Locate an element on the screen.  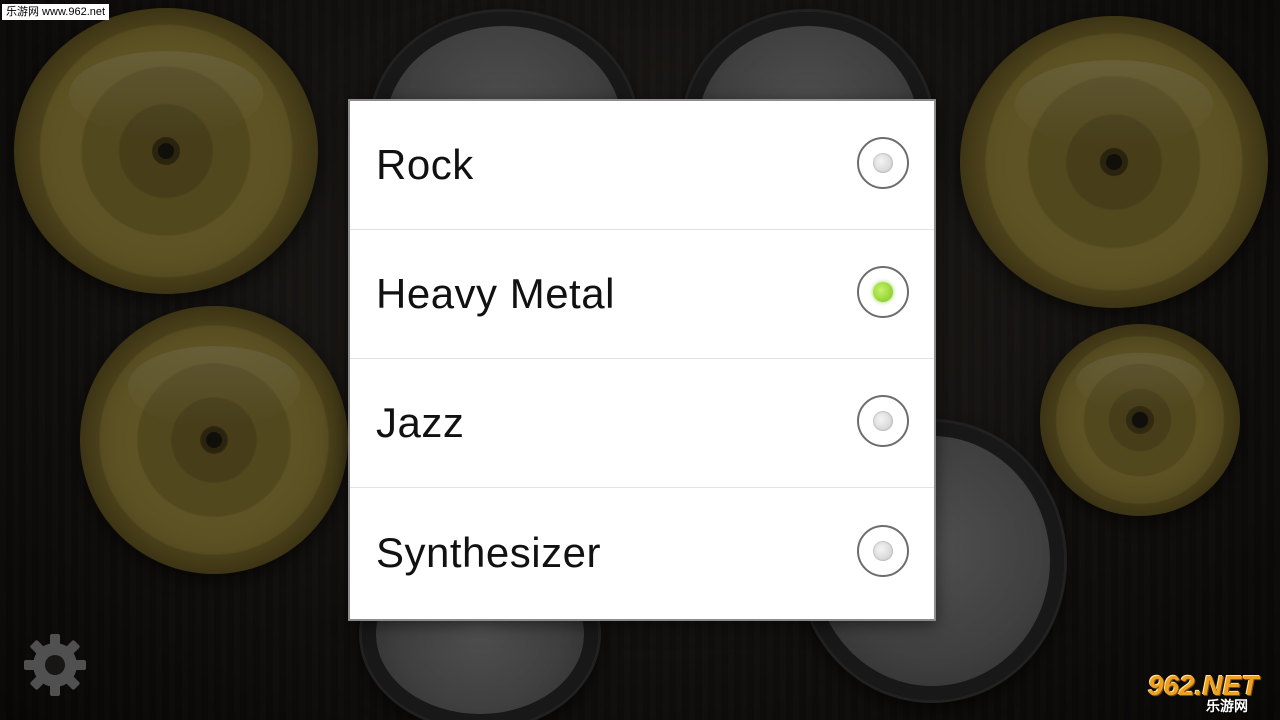
brand-logo: 962.NET 乐游网 is located at coordinates (1209, 692).